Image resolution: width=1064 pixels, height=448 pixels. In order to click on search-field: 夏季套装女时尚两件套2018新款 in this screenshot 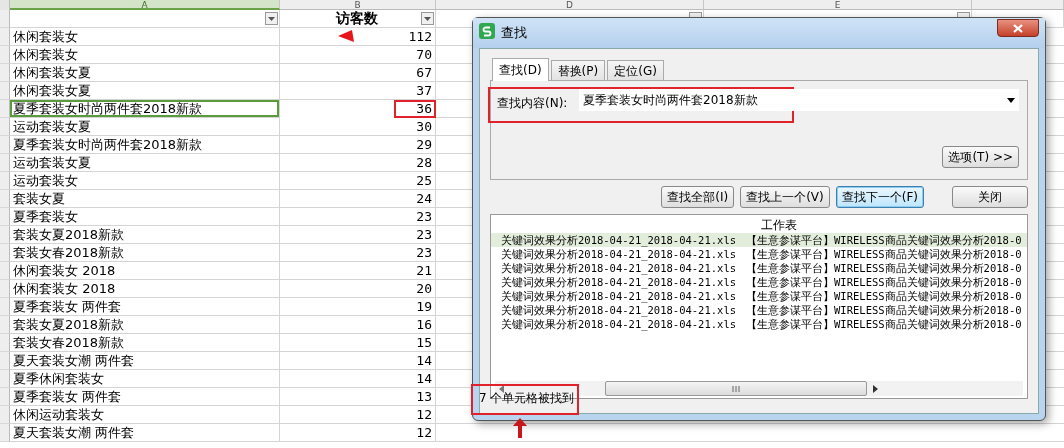, I will do `click(799, 100)`.